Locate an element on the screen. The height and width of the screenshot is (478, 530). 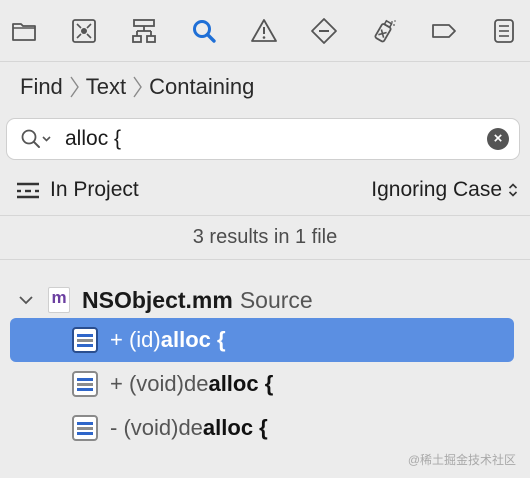
file-type: Source is located at coordinates (276, 299).